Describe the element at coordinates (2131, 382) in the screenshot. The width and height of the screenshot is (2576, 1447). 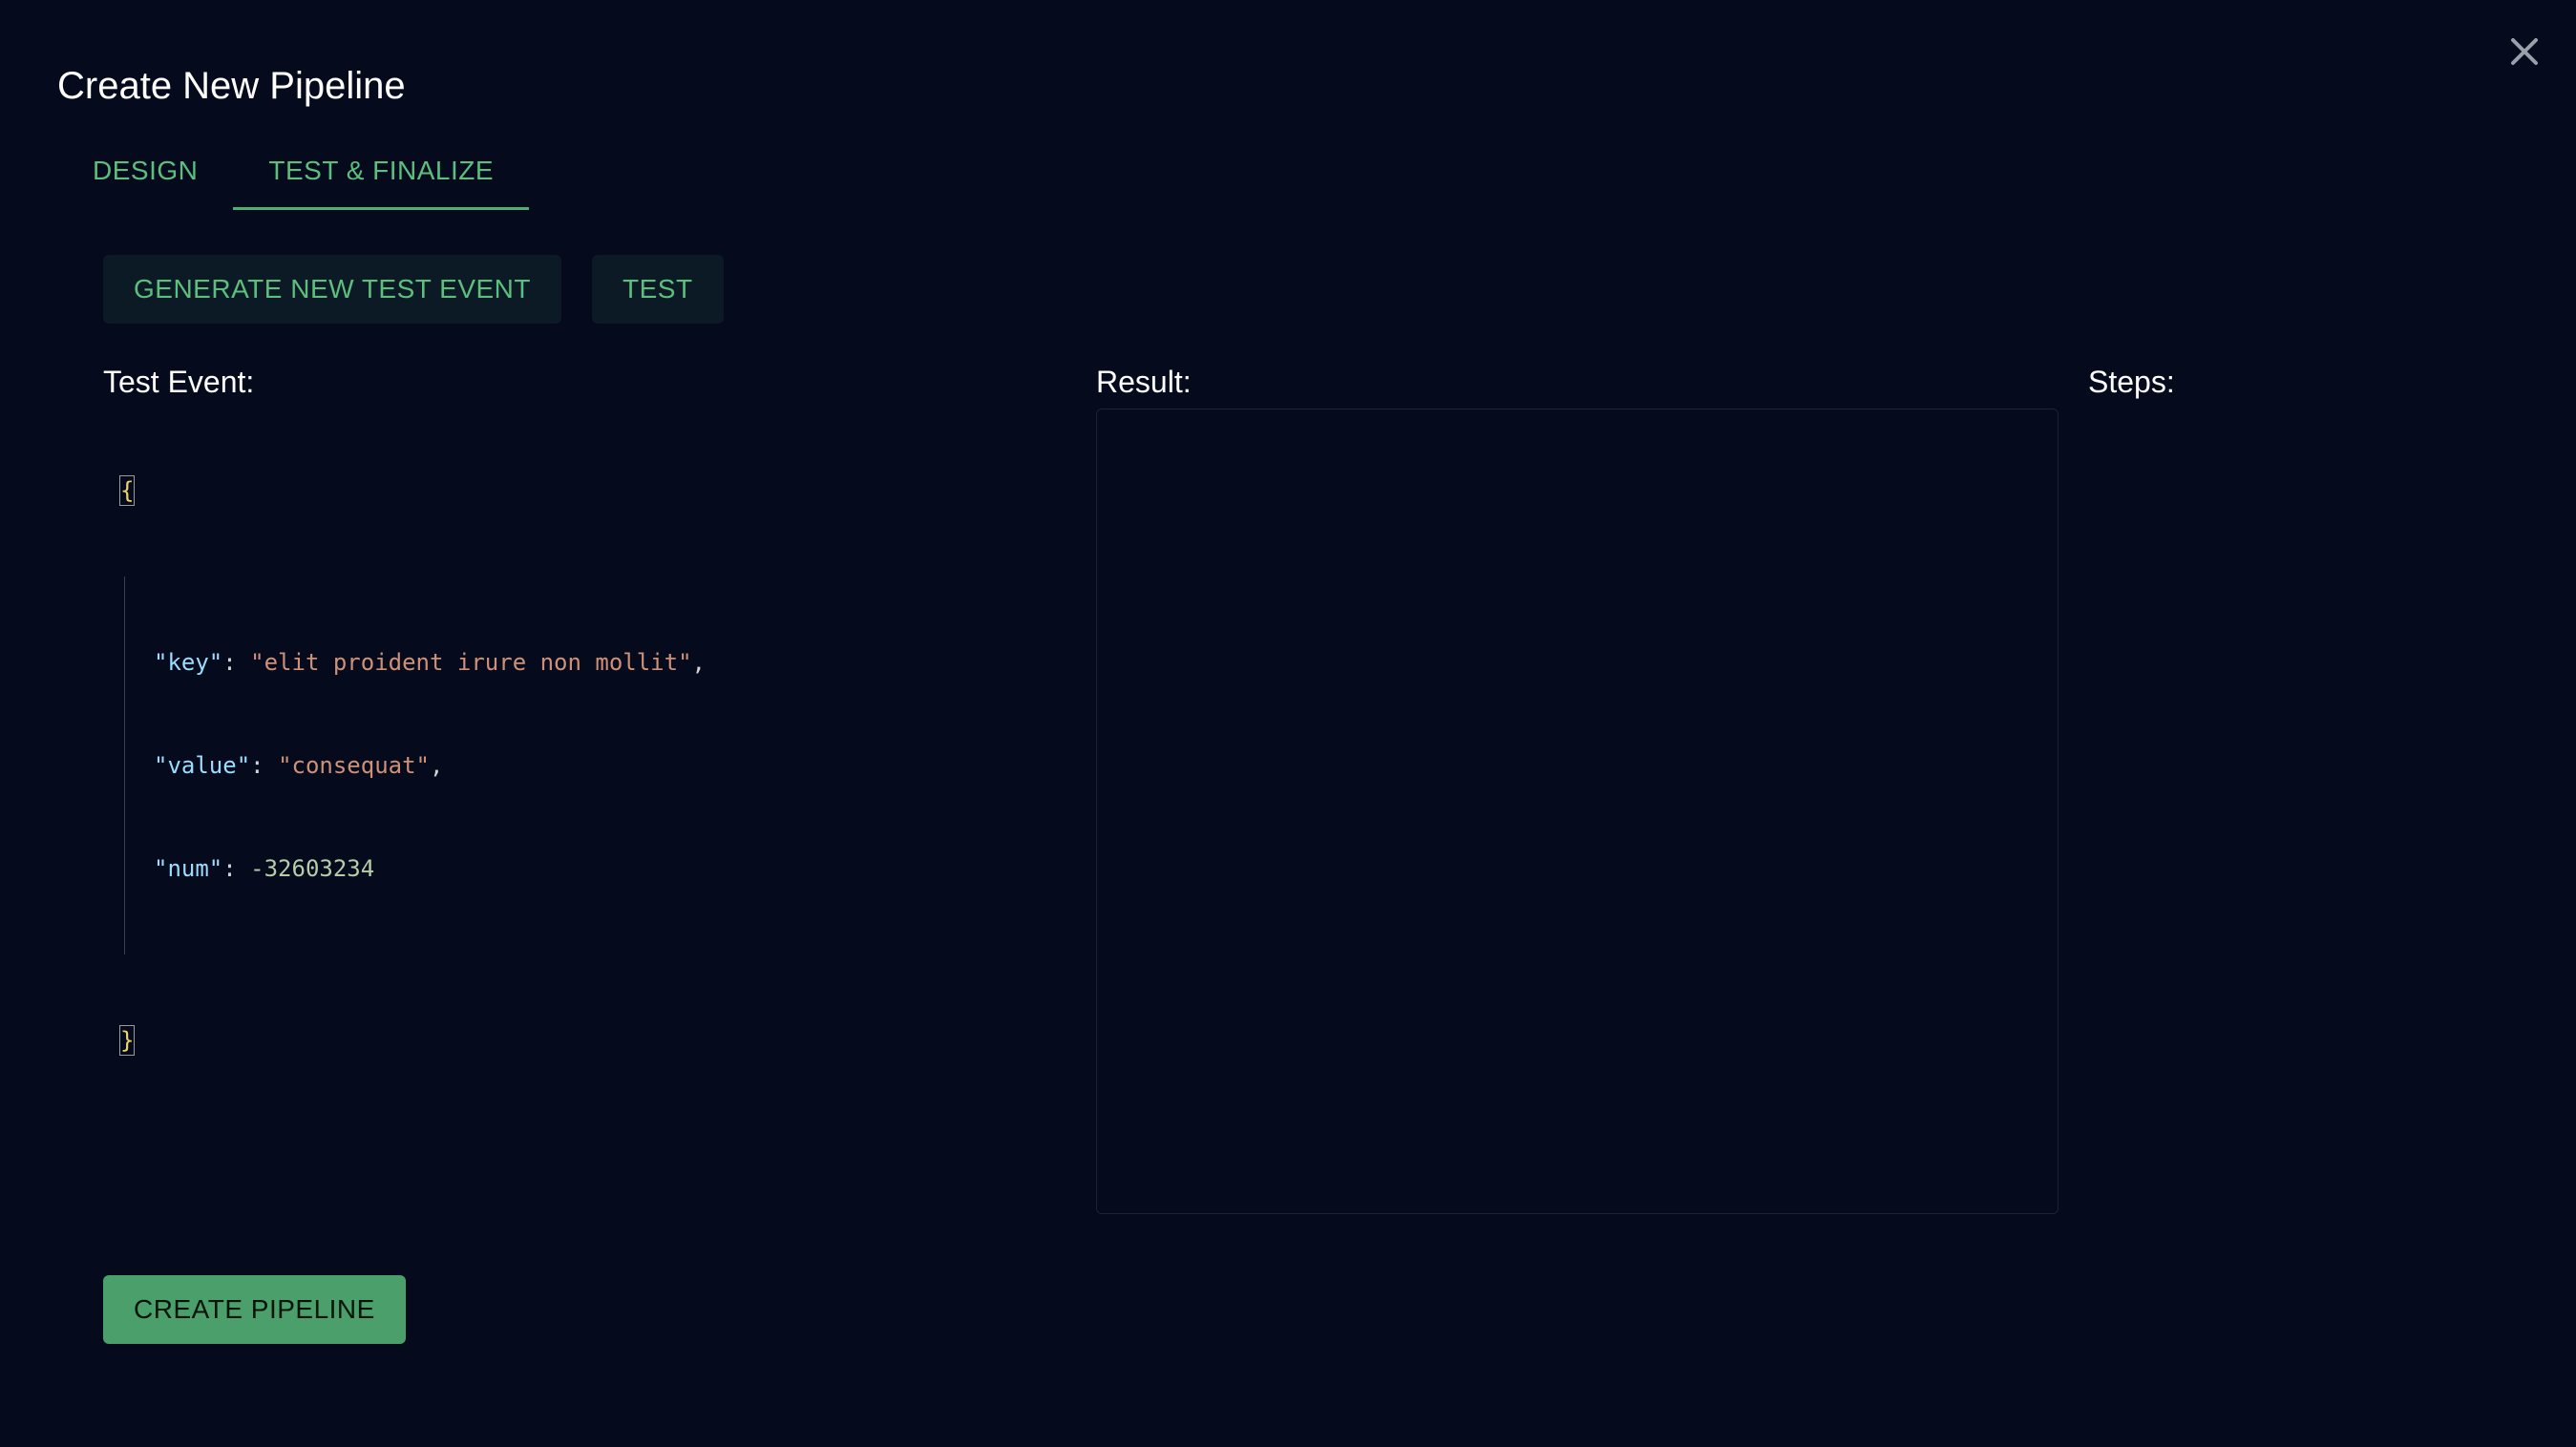
I see `steps-label: Steps:` at that location.